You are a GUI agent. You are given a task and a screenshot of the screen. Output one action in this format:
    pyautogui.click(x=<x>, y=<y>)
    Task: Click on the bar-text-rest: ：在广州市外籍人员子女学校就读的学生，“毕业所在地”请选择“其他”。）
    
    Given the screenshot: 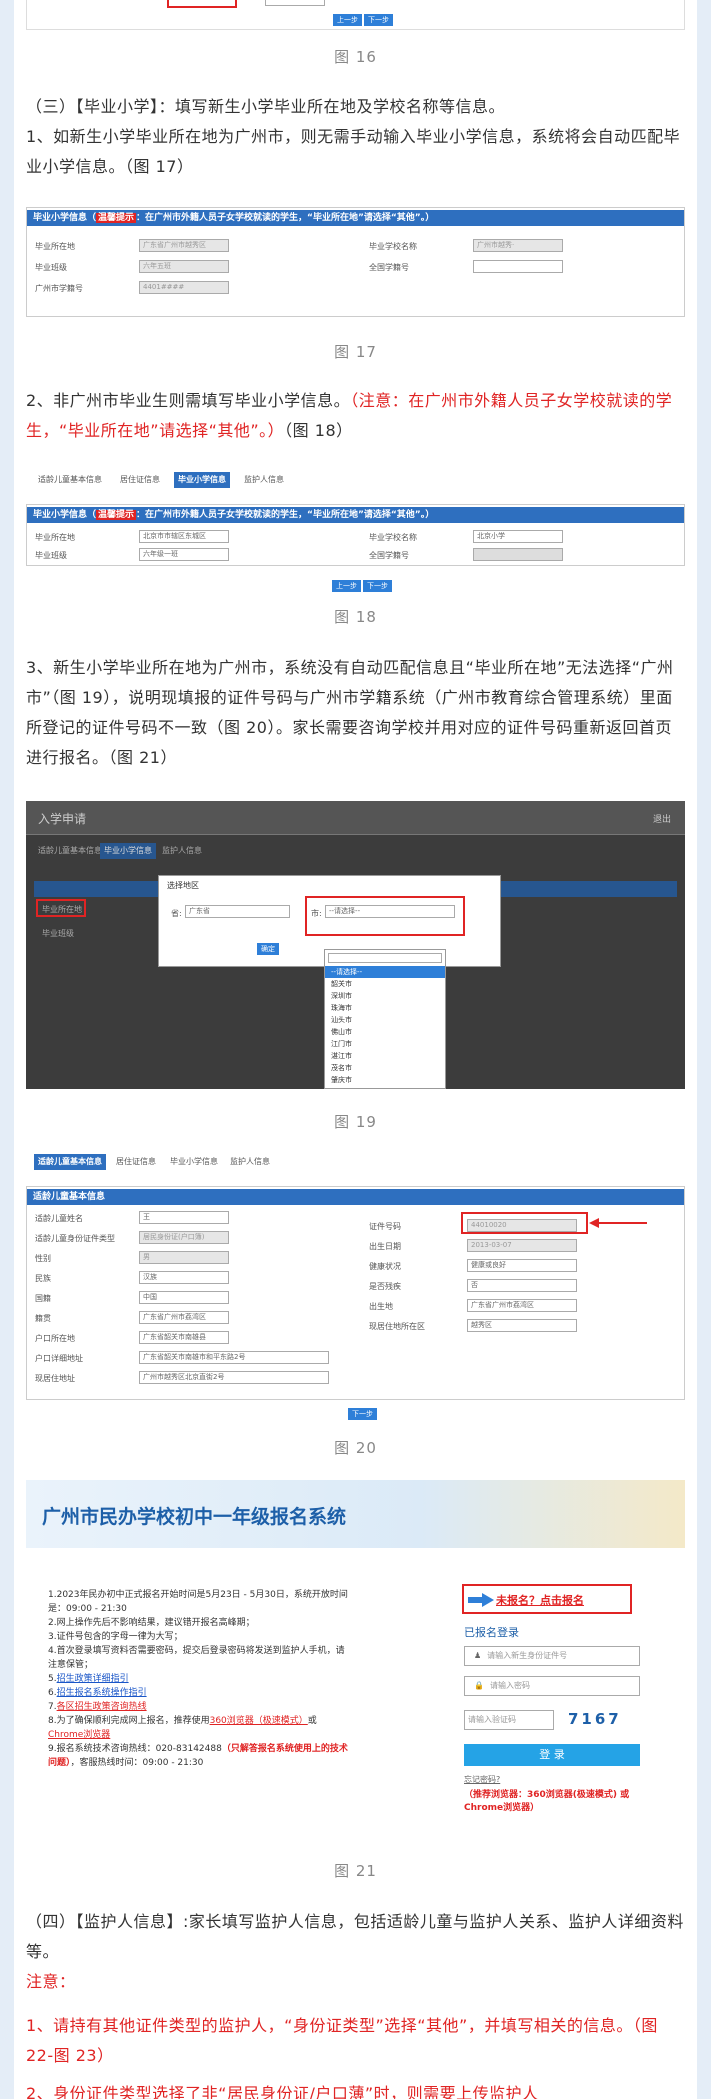 What is the action you would take?
    pyautogui.click(x=285, y=515)
    